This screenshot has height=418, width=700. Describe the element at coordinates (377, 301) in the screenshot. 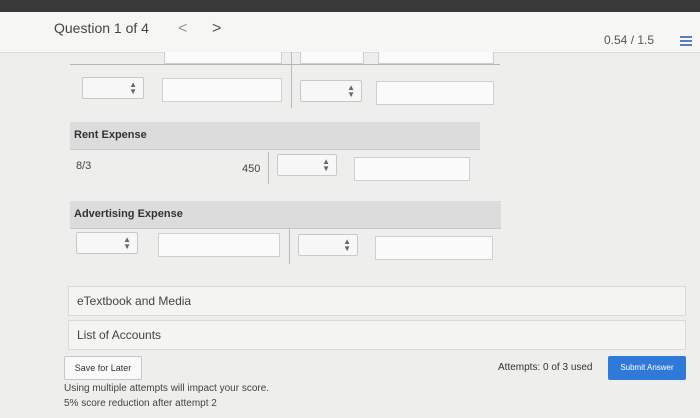

I see `etextbook-link: eTextbook and Media` at that location.